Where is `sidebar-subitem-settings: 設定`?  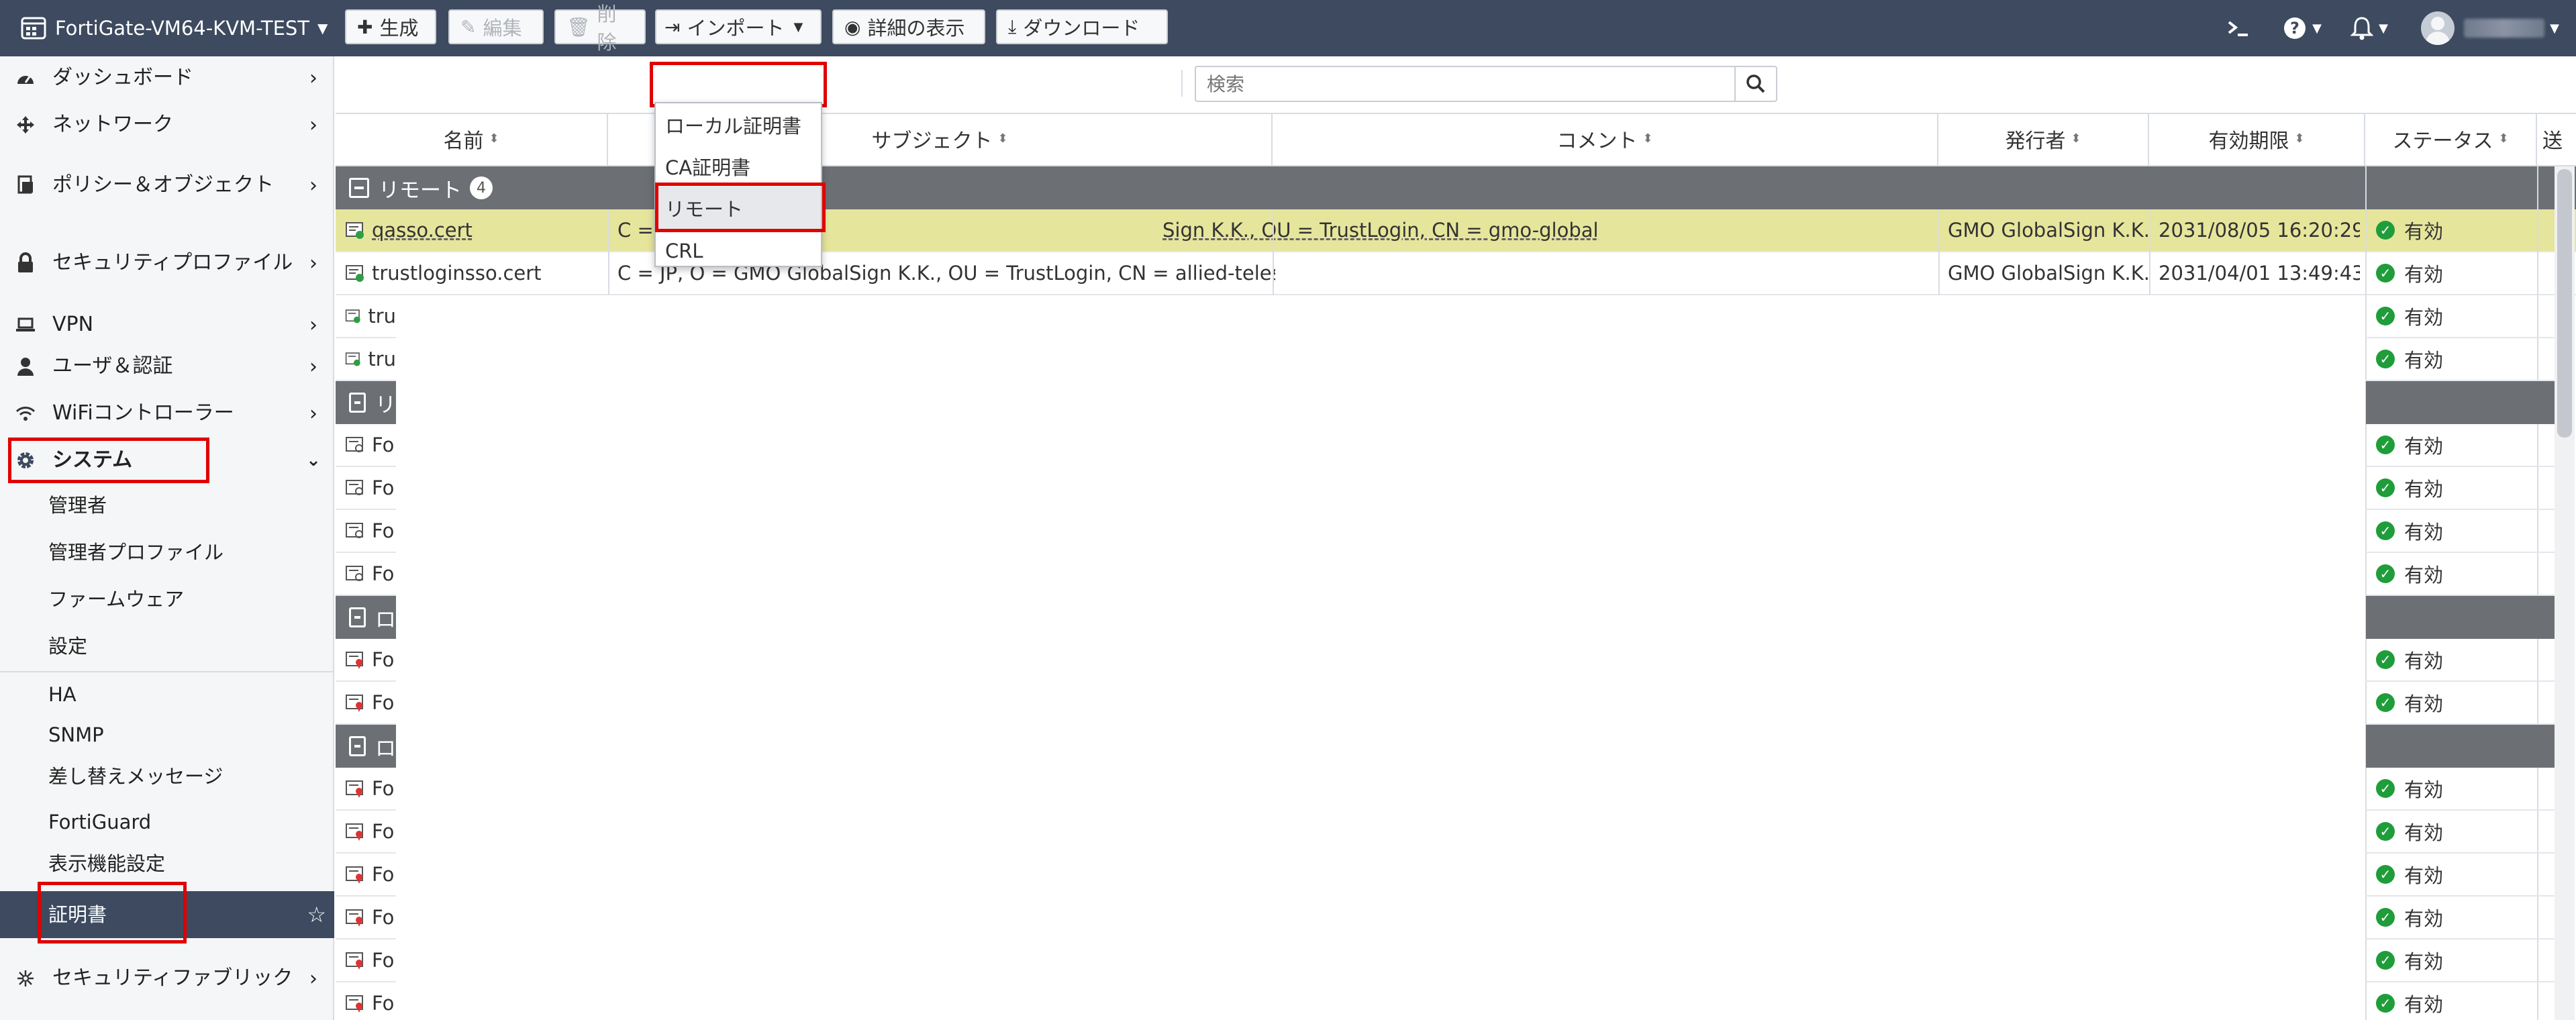
sidebar-subitem-settings: 設定 is located at coordinates (167, 646).